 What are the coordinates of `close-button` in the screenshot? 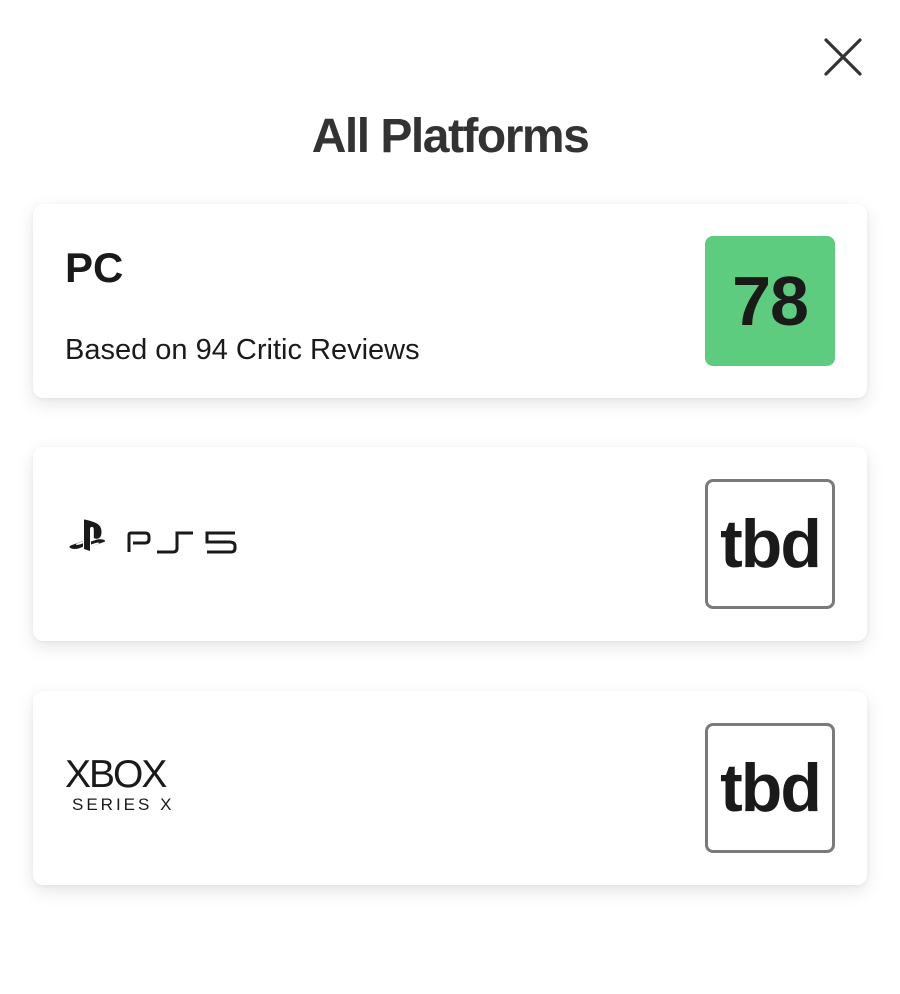 It's located at (843, 57).